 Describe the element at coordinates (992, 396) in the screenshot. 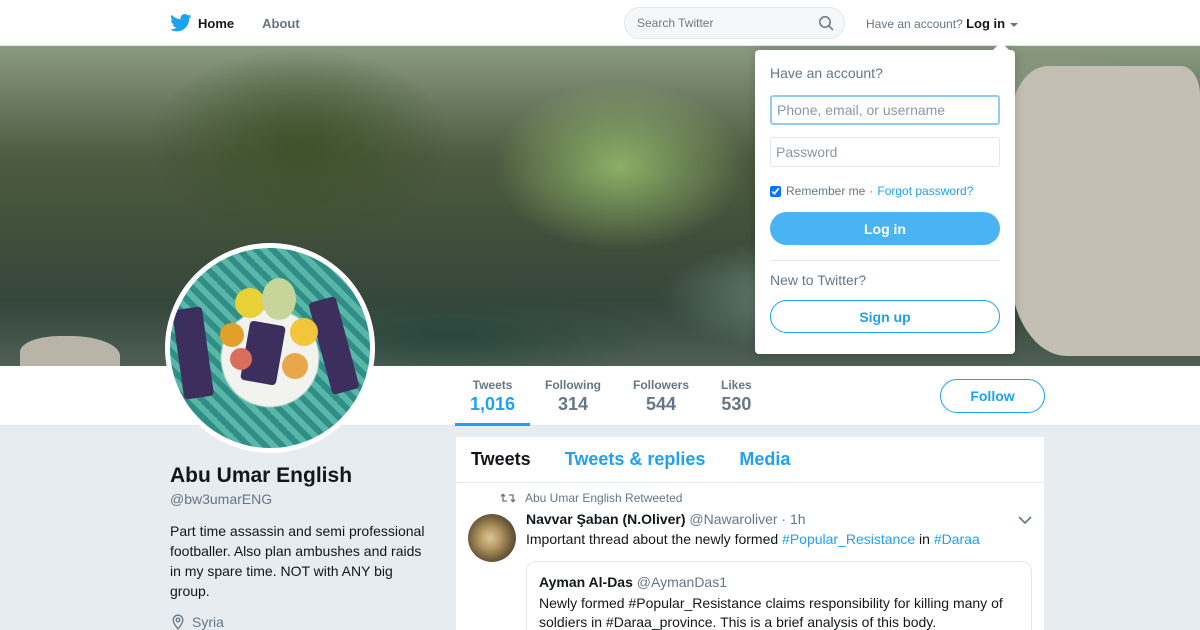

I see `follow-button: Follow` at that location.